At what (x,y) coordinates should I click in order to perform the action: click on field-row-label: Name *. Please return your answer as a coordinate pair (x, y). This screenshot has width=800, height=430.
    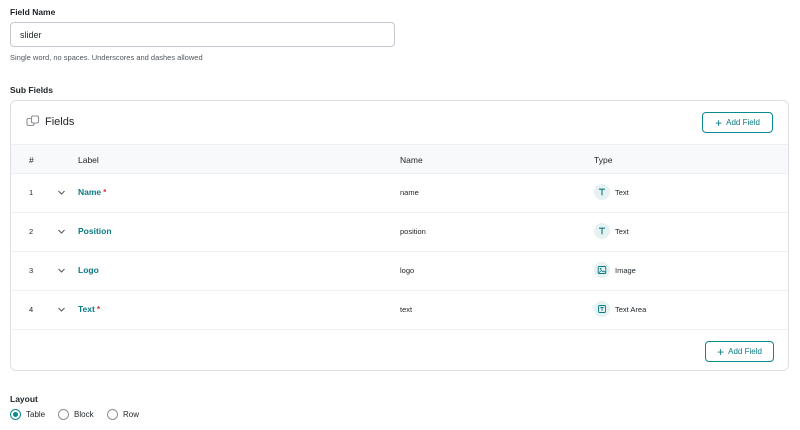
    Looking at the image, I should click on (92, 192).